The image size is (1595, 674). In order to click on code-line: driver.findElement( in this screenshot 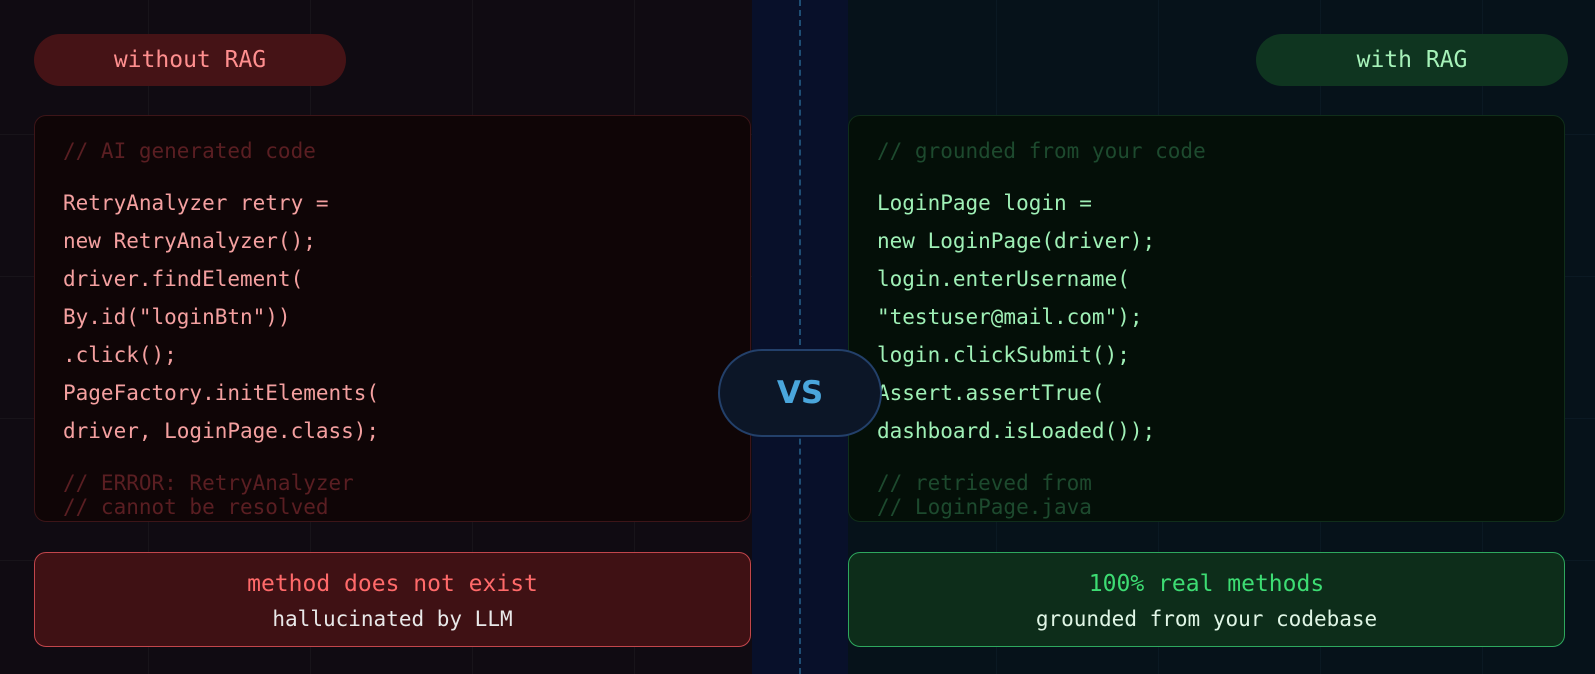, I will do `click(183, 279)`.